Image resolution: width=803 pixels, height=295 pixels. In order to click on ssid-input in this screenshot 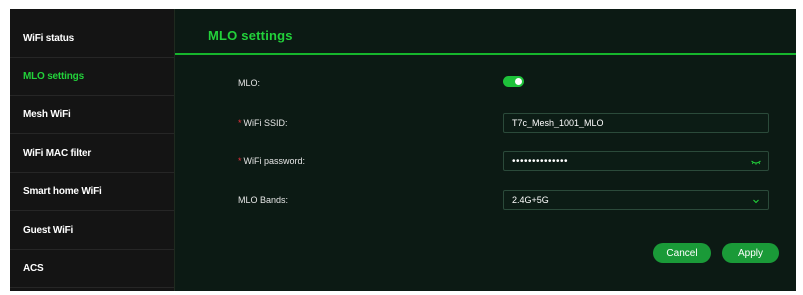, I will do `click(622, 123)`.